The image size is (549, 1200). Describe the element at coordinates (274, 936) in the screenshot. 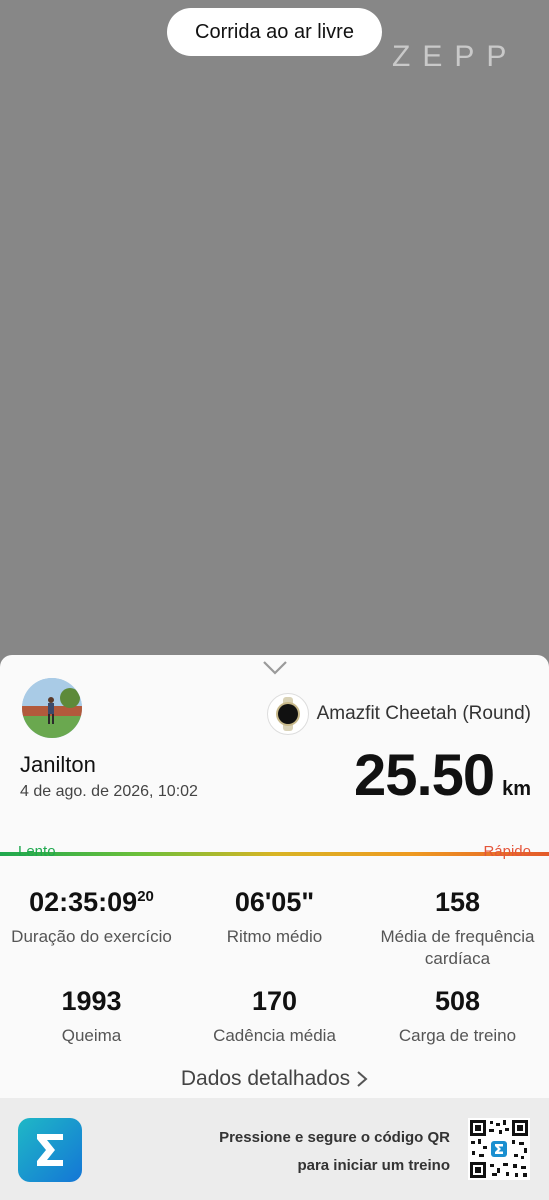

I see `stat-label: Ritmo médio` at that location.